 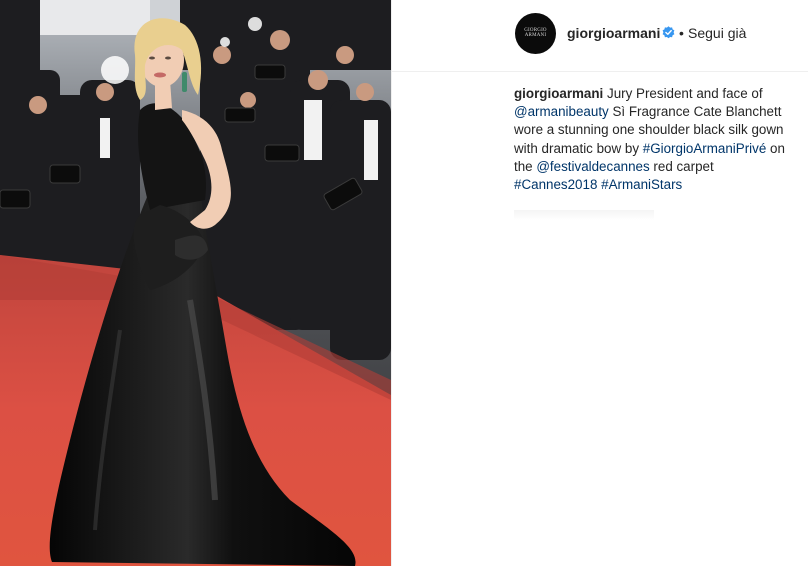 I want to click on caption-text: Jury President and face of, so click(x=683, y=93).